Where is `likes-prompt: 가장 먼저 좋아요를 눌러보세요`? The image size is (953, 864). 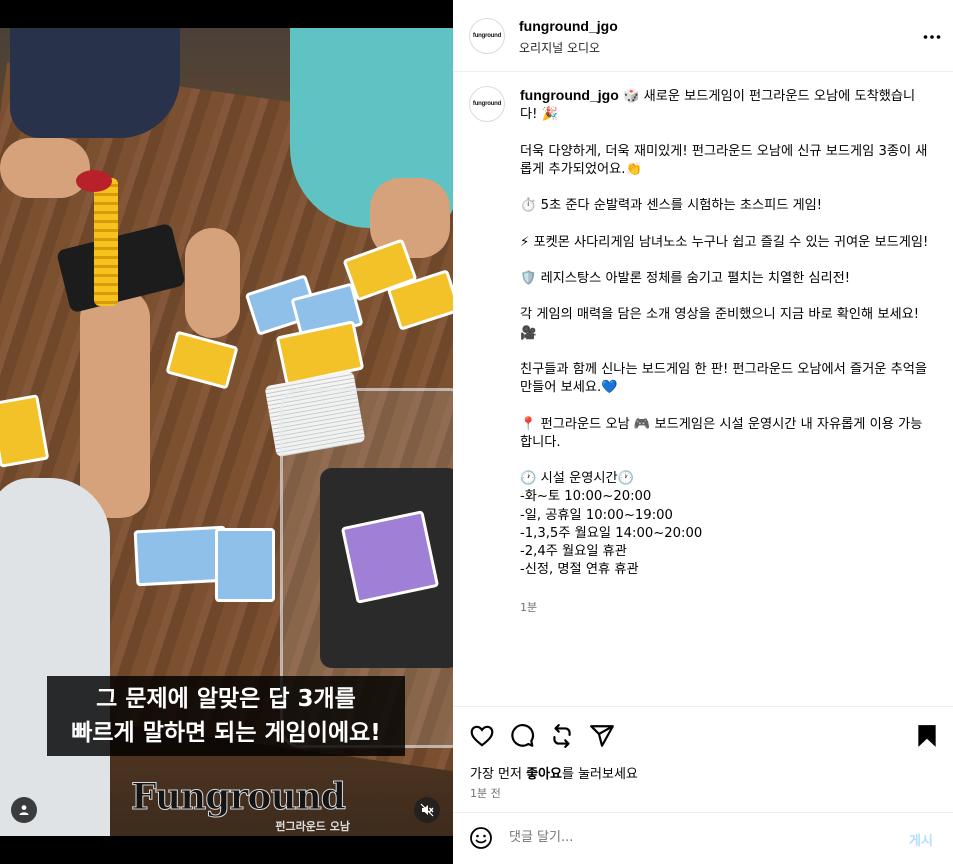
likes-prompt: 가장 먼저 좋아요를 눌러보세요 is located at coordinates (554, 772).